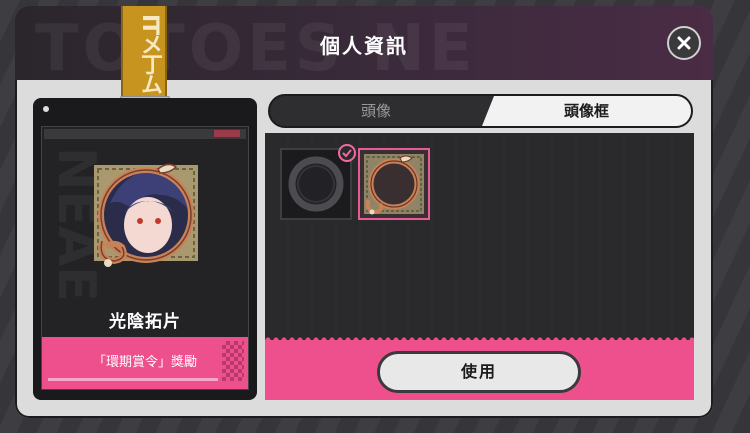 The height and width of the screenshot is (433, 750). I want to click on frame-item-bronze, so click(394, 184).